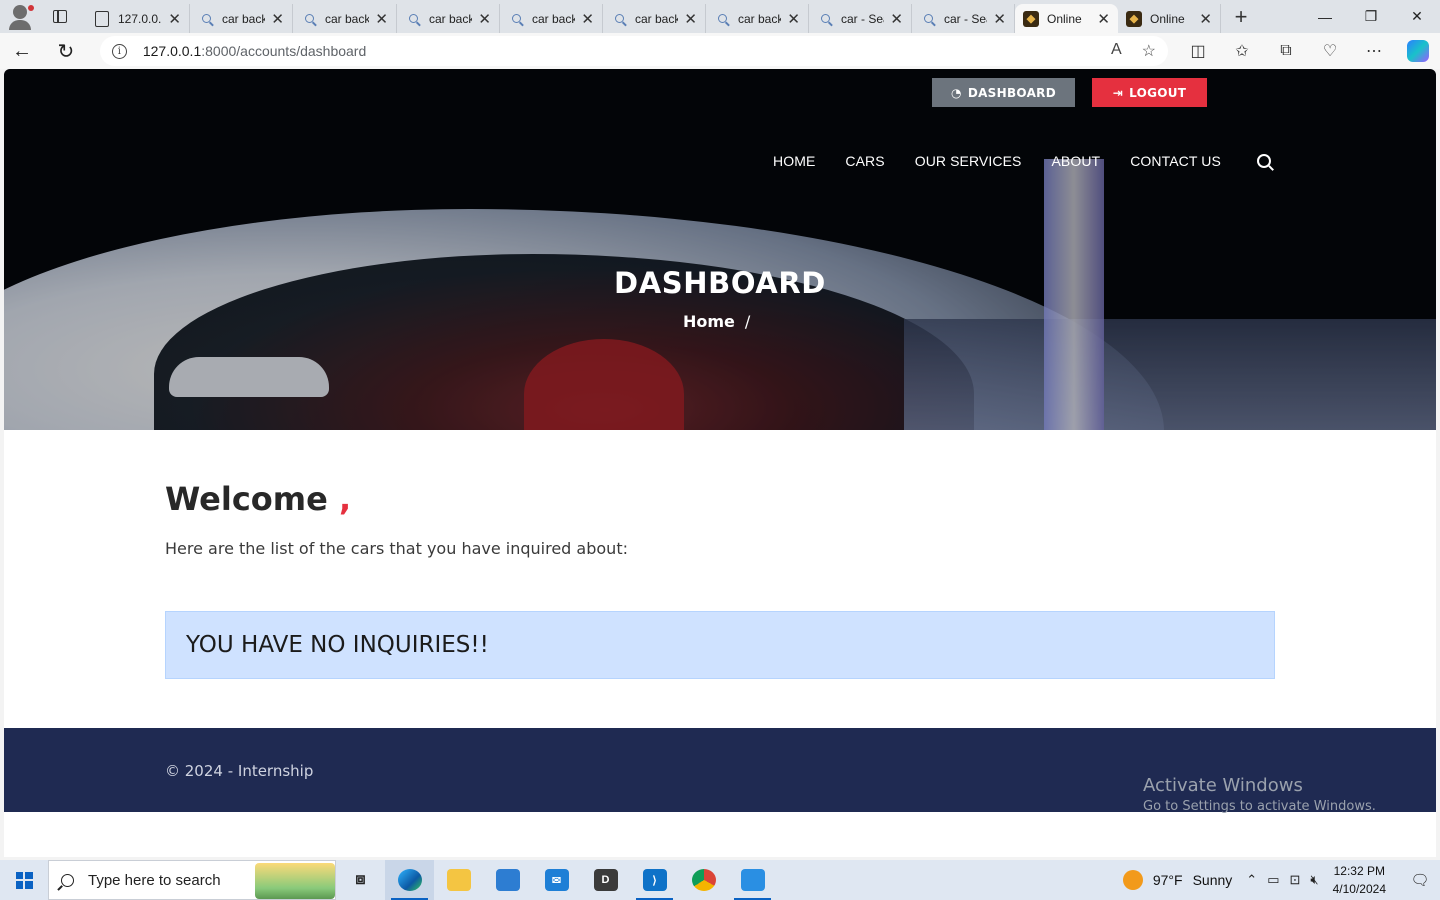 The height and width of the screenshot is (900, 1440). I want to click on favorites-icon: ✩, so click(1242, 51).